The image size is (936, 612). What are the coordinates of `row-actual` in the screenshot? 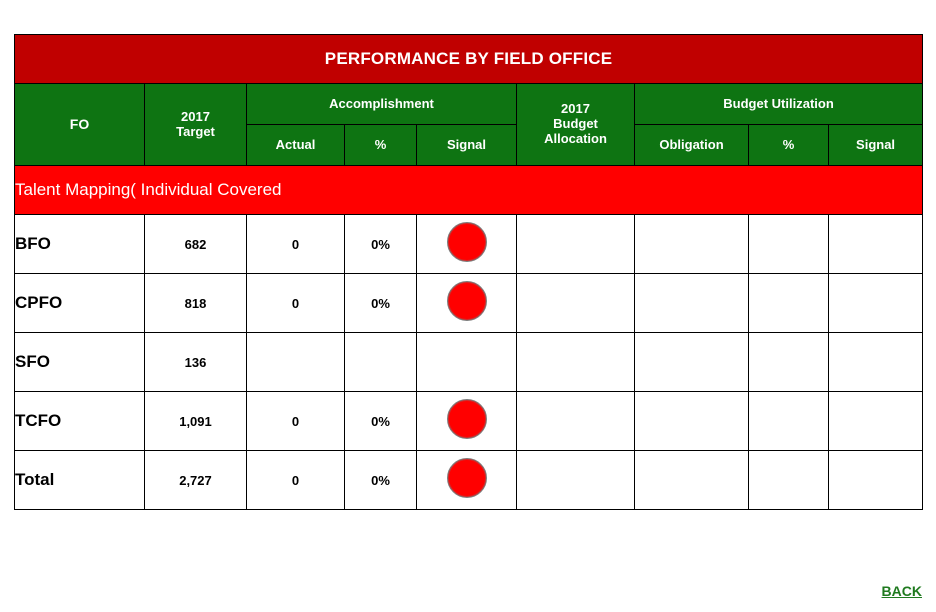 It's located at (295, 362).